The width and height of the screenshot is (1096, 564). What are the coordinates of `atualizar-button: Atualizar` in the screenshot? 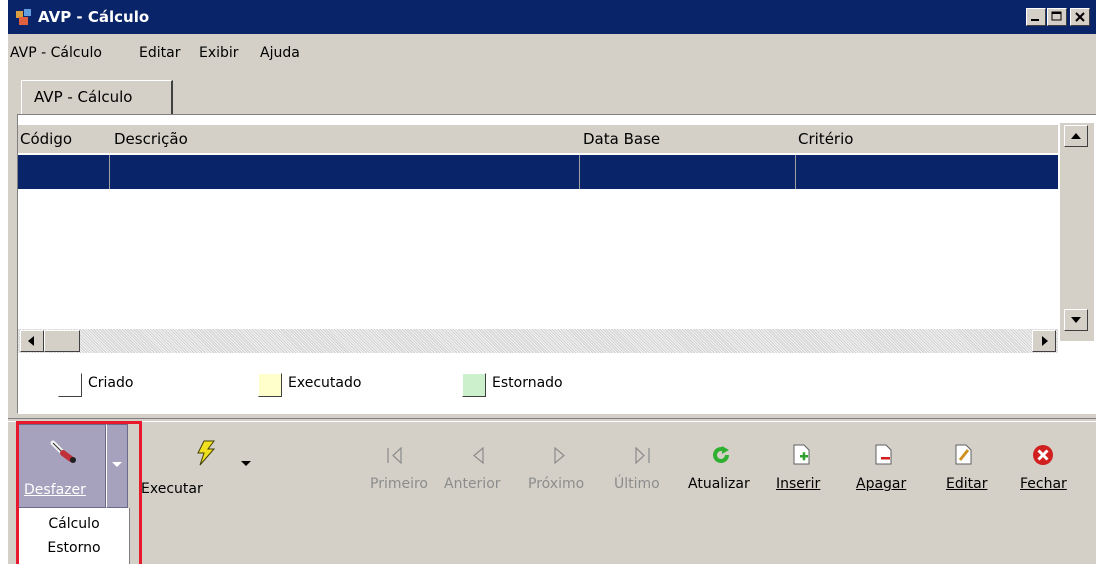 It's located at (719, 484).